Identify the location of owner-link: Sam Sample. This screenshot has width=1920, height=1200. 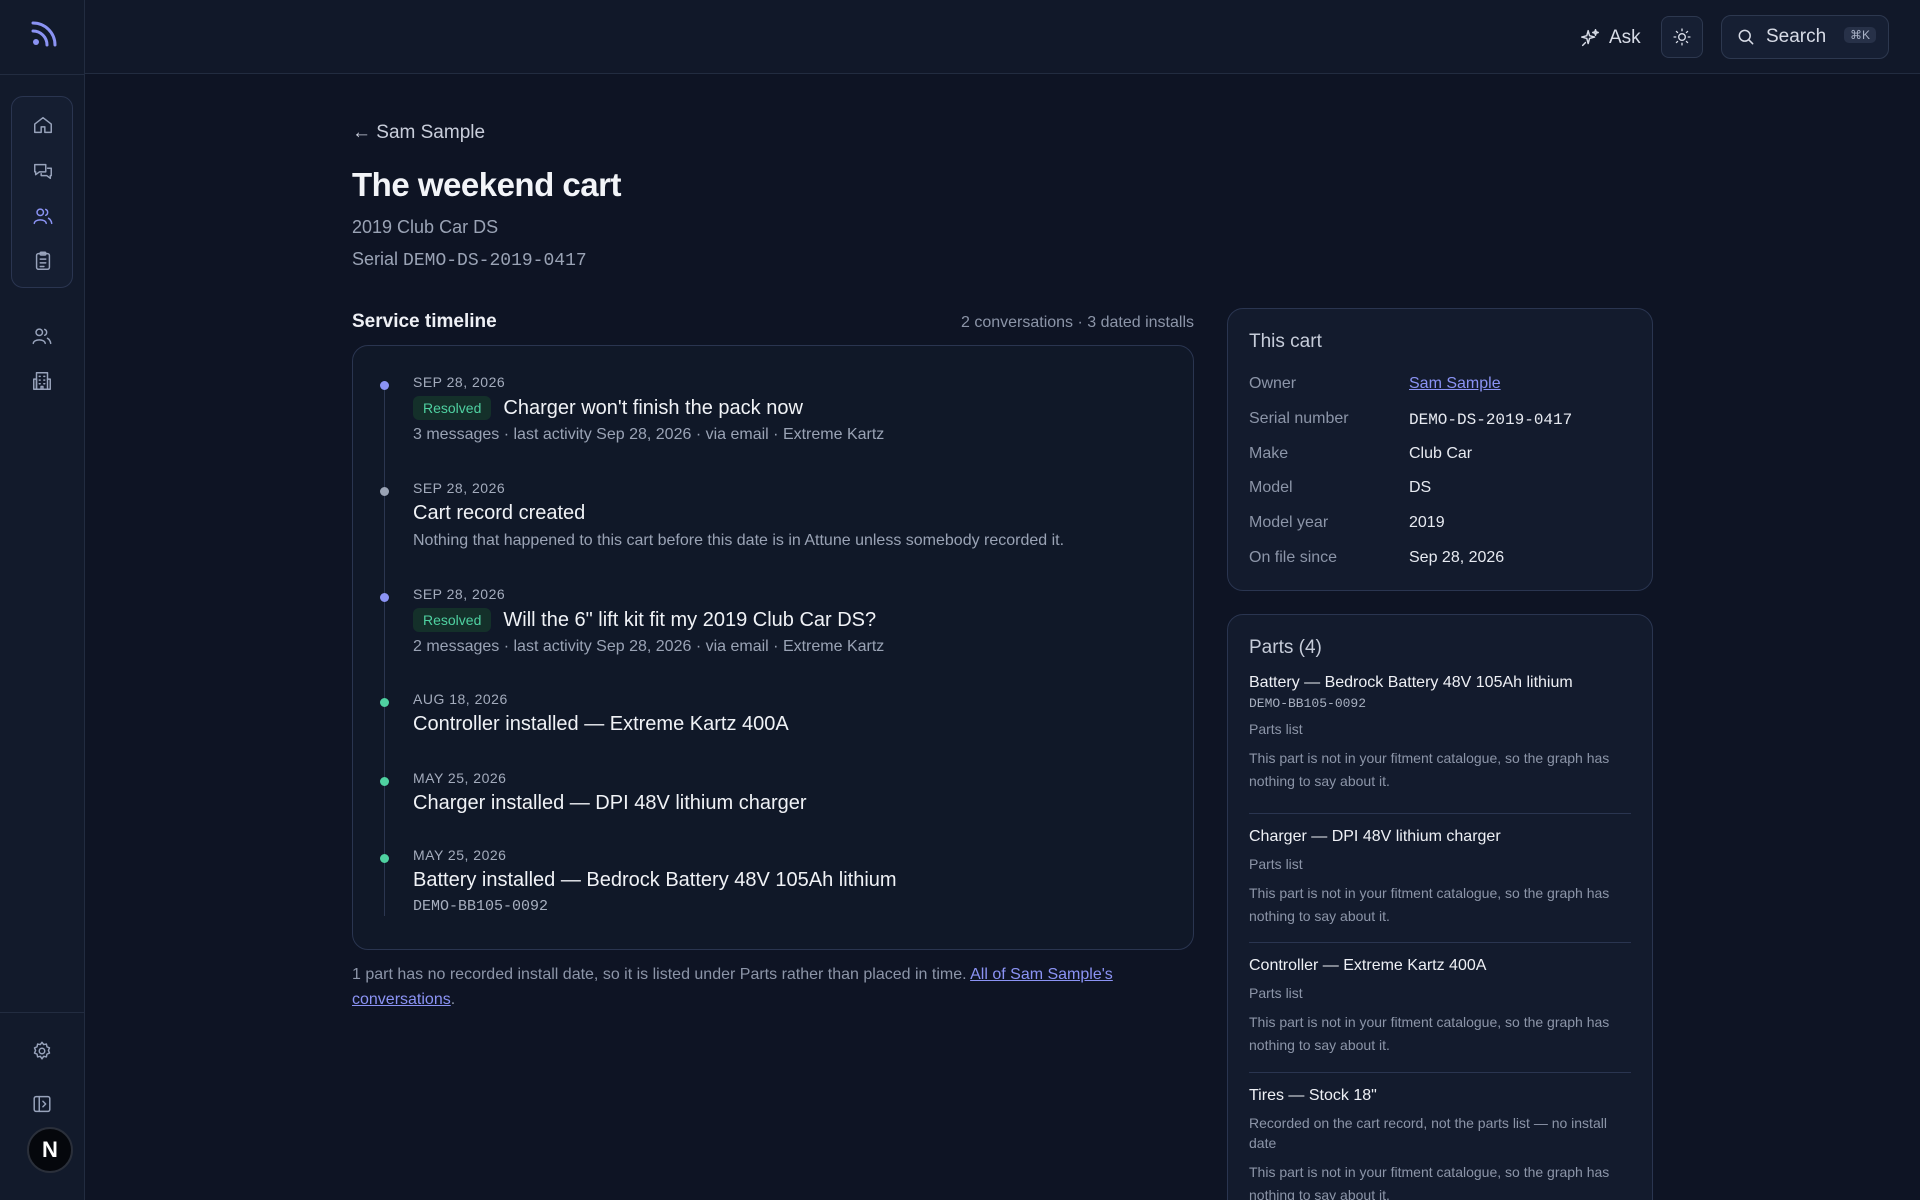
(1455, 383).